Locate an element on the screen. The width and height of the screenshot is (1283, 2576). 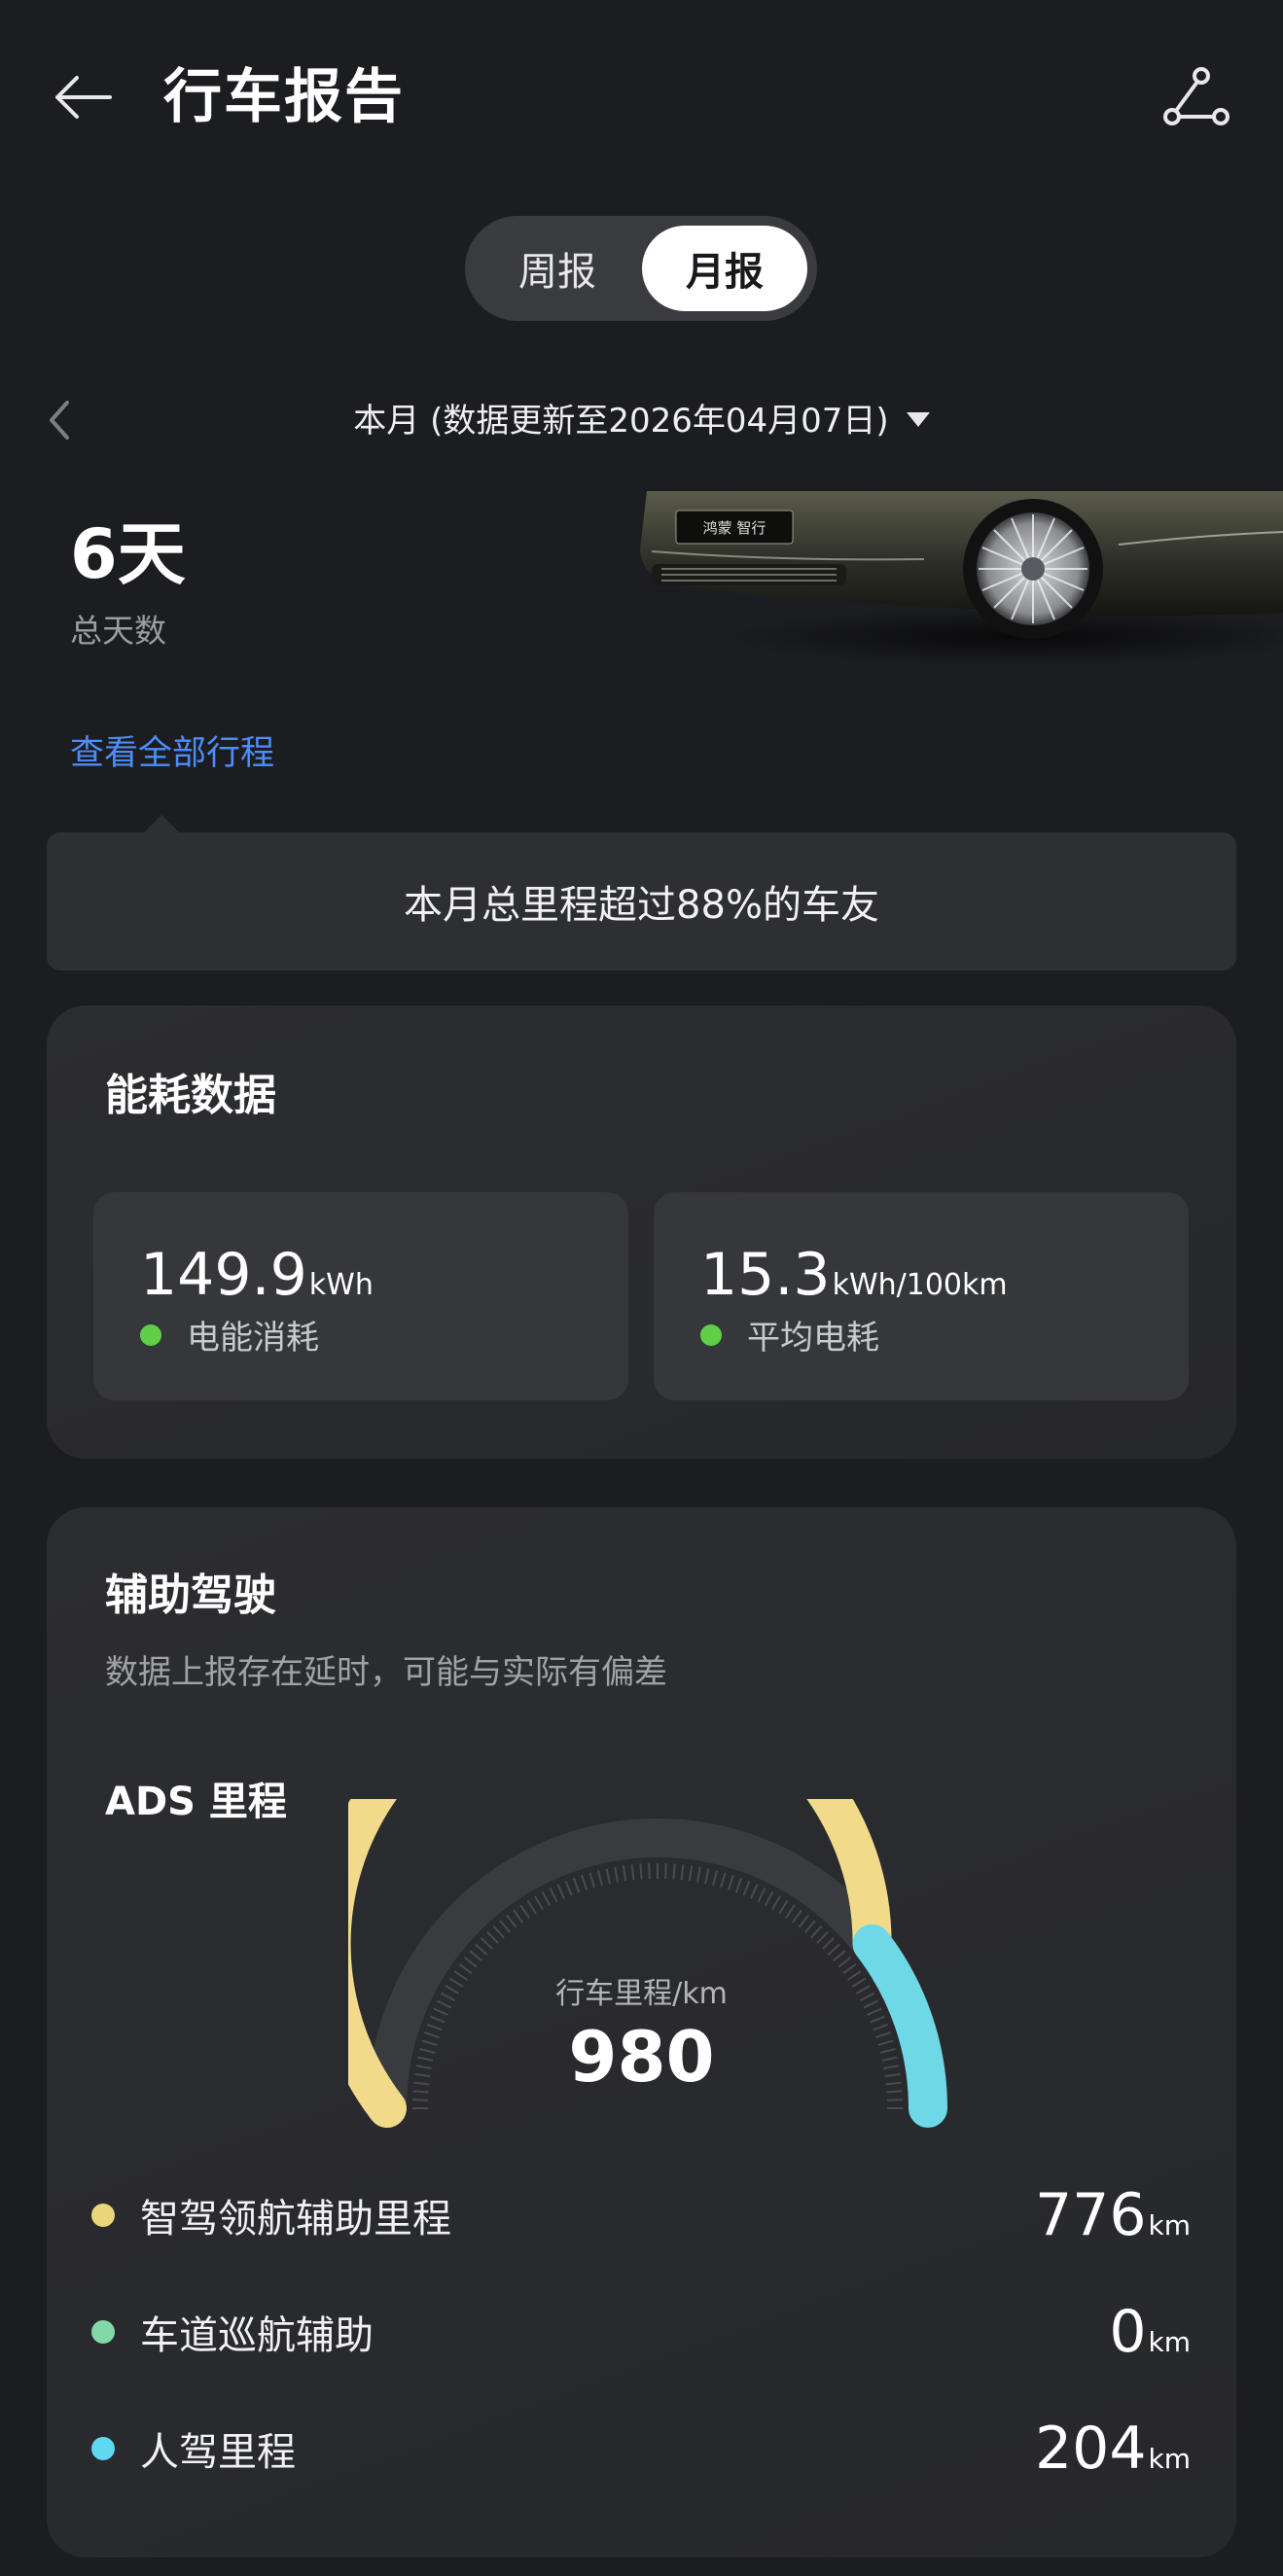
car-image: 鸿蒙 智行 is located at coordinates (961, 579).